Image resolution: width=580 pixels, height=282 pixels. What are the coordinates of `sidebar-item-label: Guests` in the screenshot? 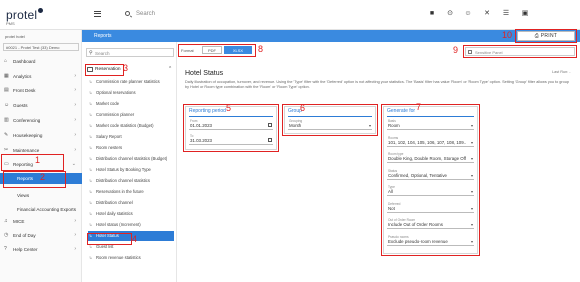 It's located at (20, 105).